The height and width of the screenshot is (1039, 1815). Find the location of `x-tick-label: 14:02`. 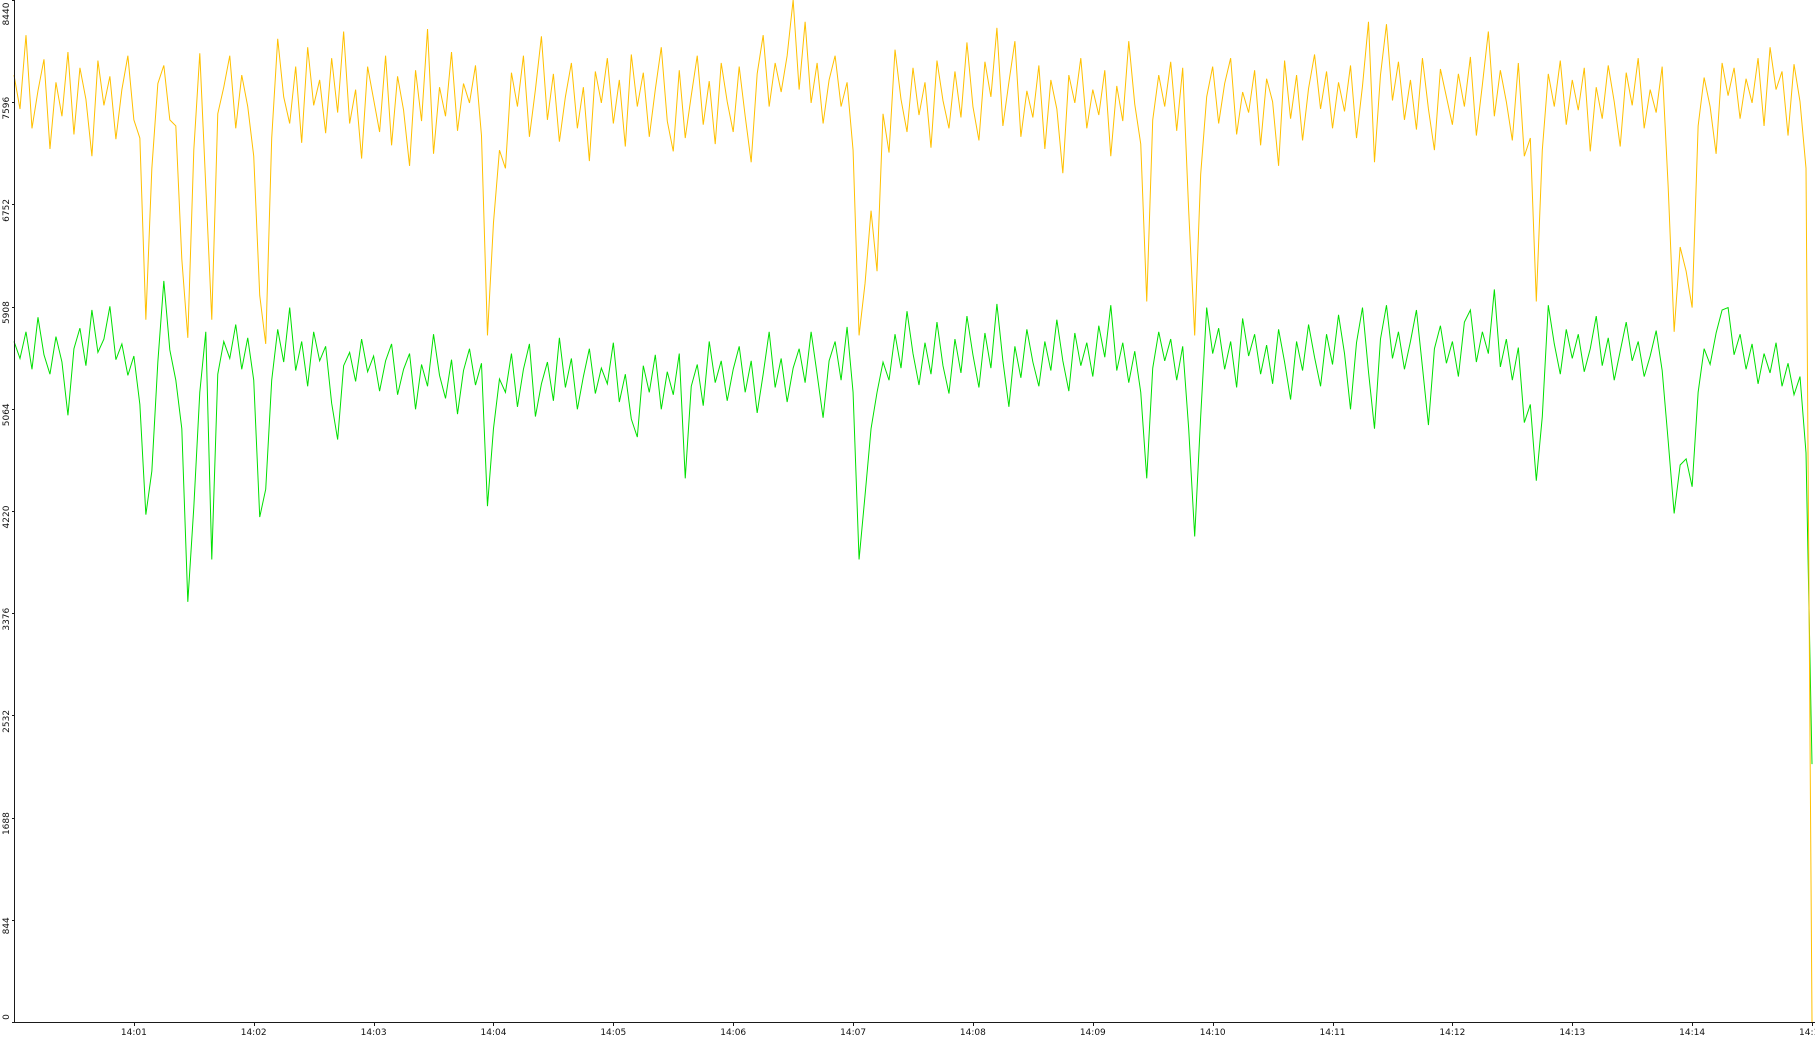

x-tick-label: 14:02 is located at coordinates (254, 1033).